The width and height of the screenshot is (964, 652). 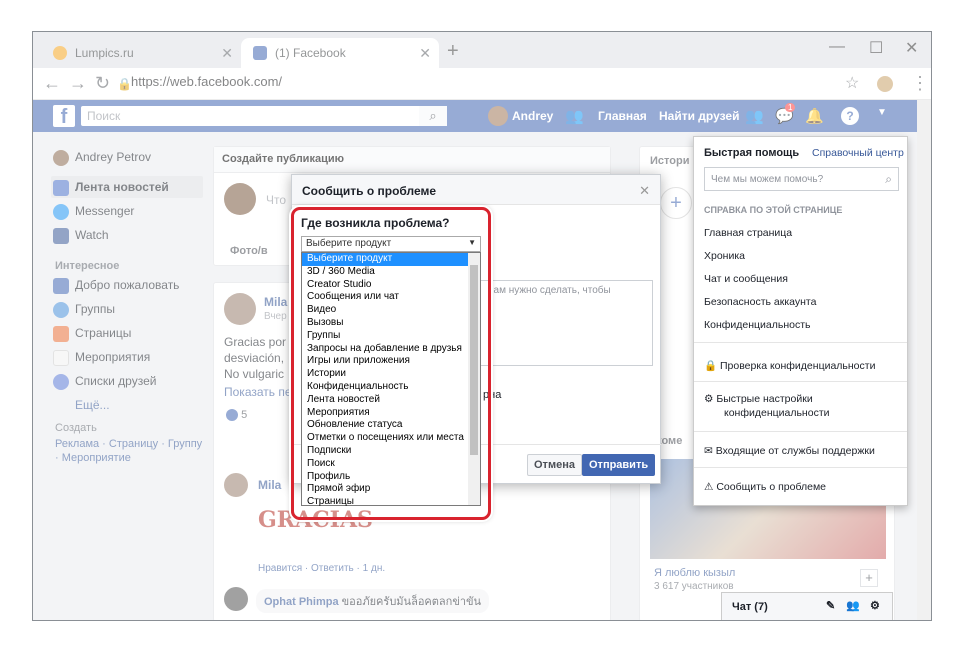 What do you see at coordinates (746, 279) in the screenshot?
I see `help-link-chat: Чат и сообщения` at bounding box center [746, 279].